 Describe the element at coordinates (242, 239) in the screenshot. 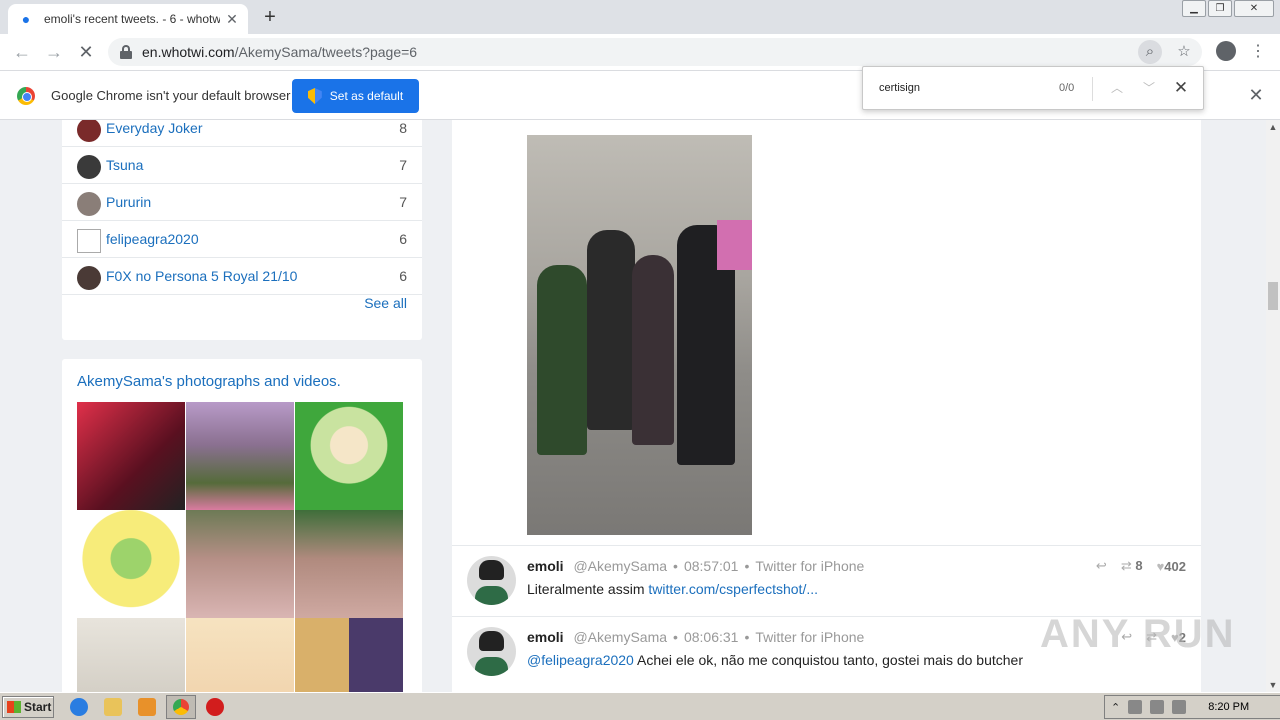

I see `list-item: felipeagra2020 6` at that location.